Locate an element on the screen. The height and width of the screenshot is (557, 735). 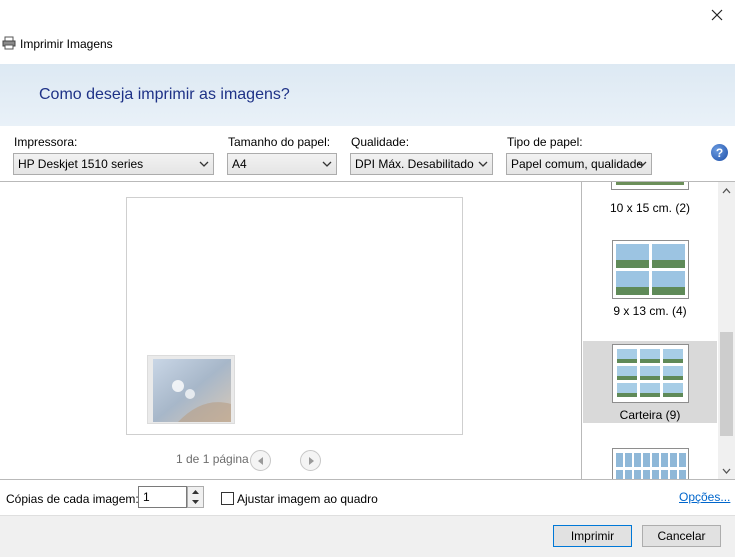
copies-stepper is located at coordinates (195, 497).